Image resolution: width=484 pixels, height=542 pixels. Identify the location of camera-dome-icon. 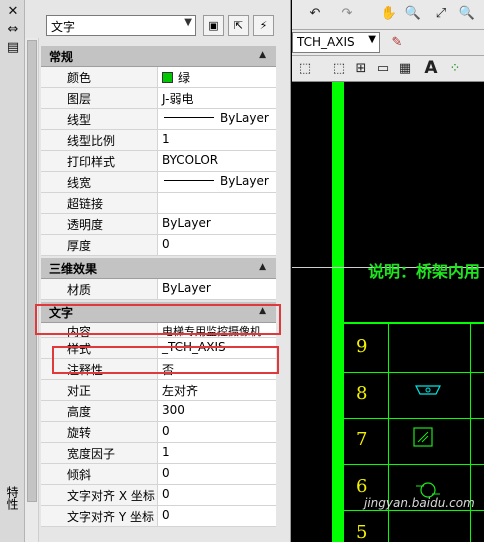
(428, 390).